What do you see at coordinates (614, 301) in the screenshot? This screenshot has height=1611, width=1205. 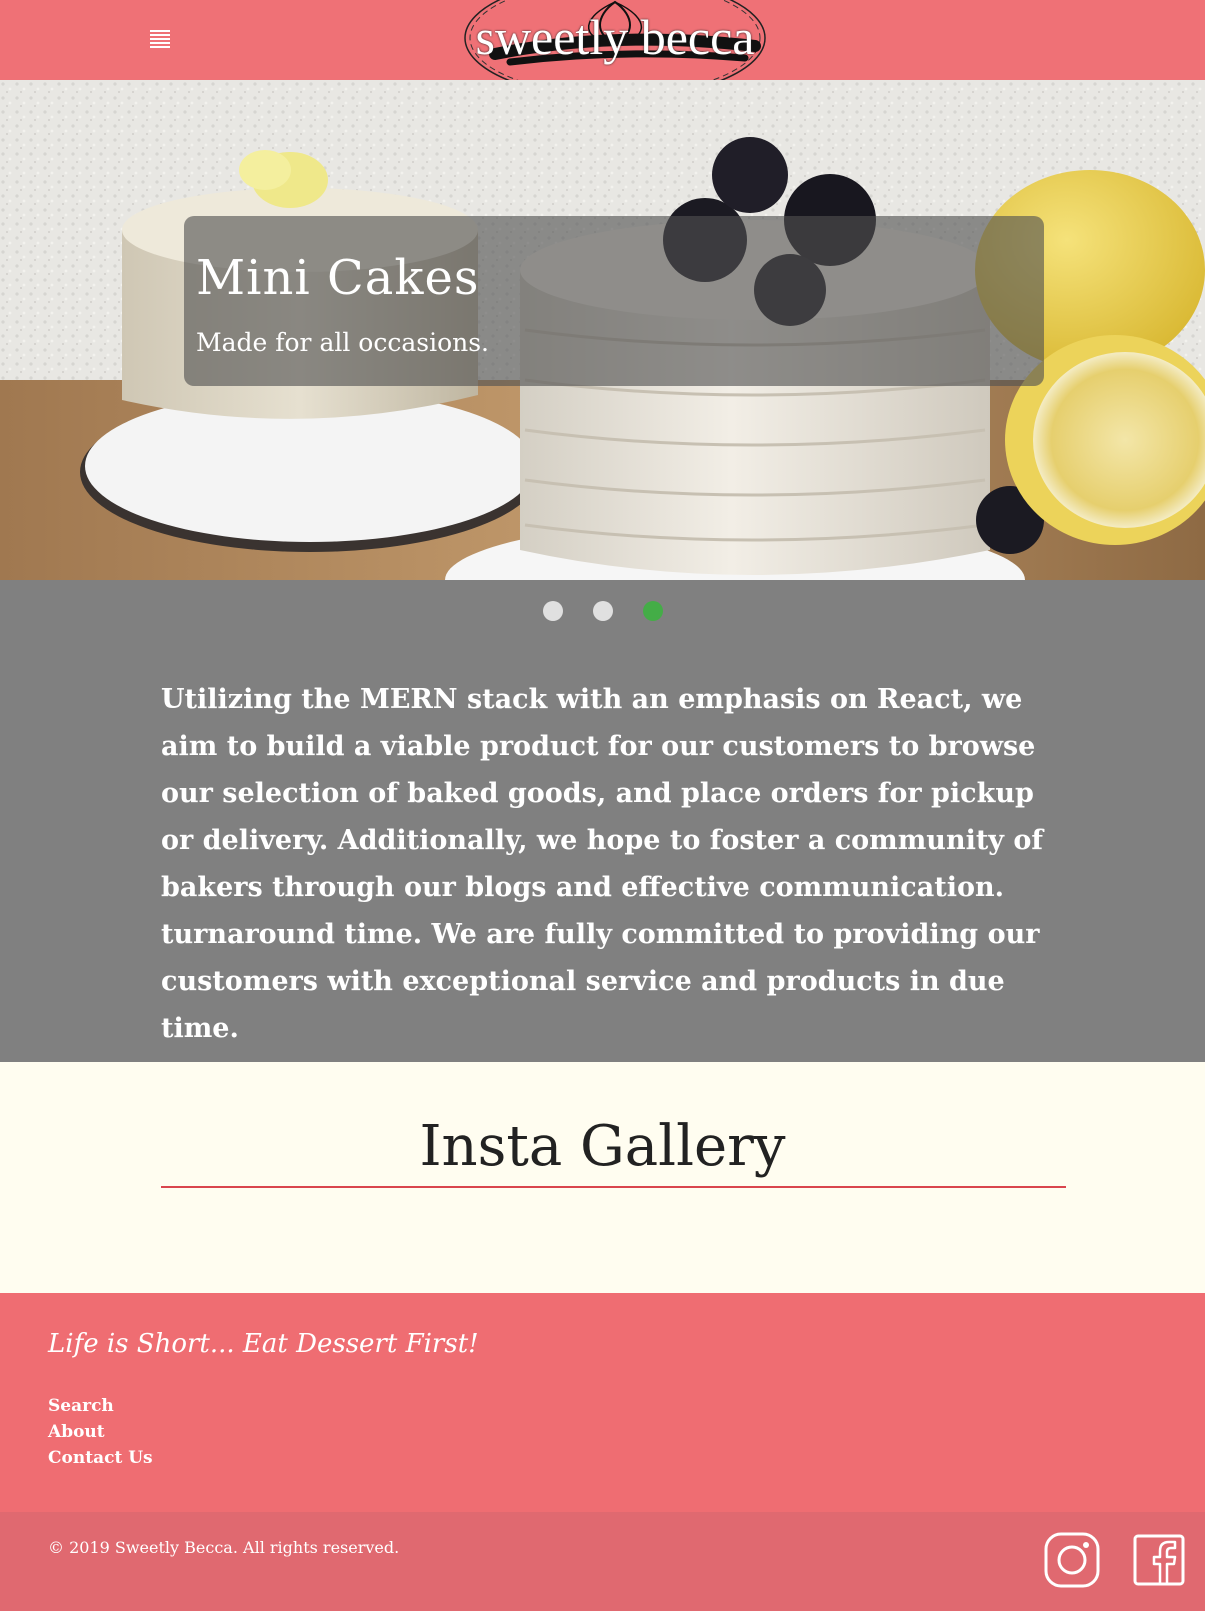 I see `carousel-caption: Mini Cakes Made for all occasions.` at bounding box center [614, 301].